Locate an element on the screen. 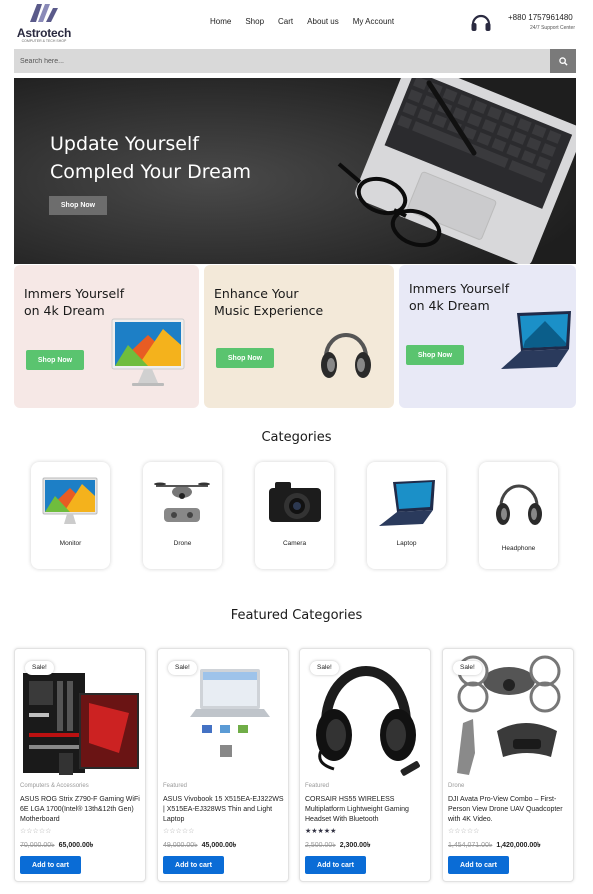  product-price: 1,454,071.00৳ 1,420,000.00৳ is located at coordinates (494, 845).